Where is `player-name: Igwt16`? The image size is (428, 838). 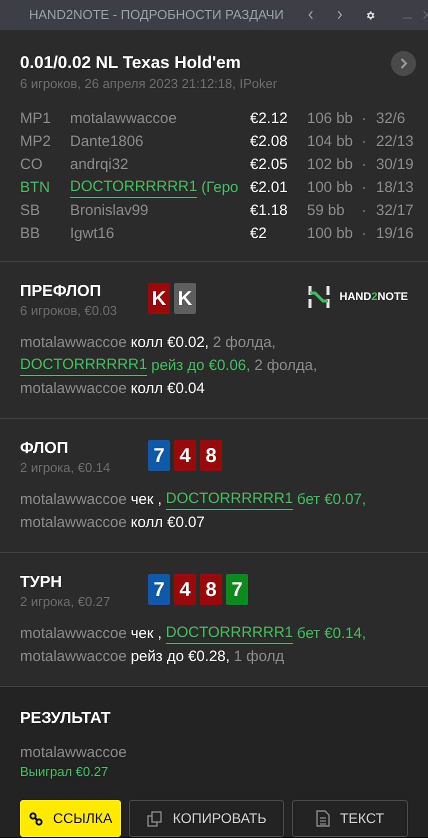 player-name: Igwt16 is located at coordinates (160, 233).